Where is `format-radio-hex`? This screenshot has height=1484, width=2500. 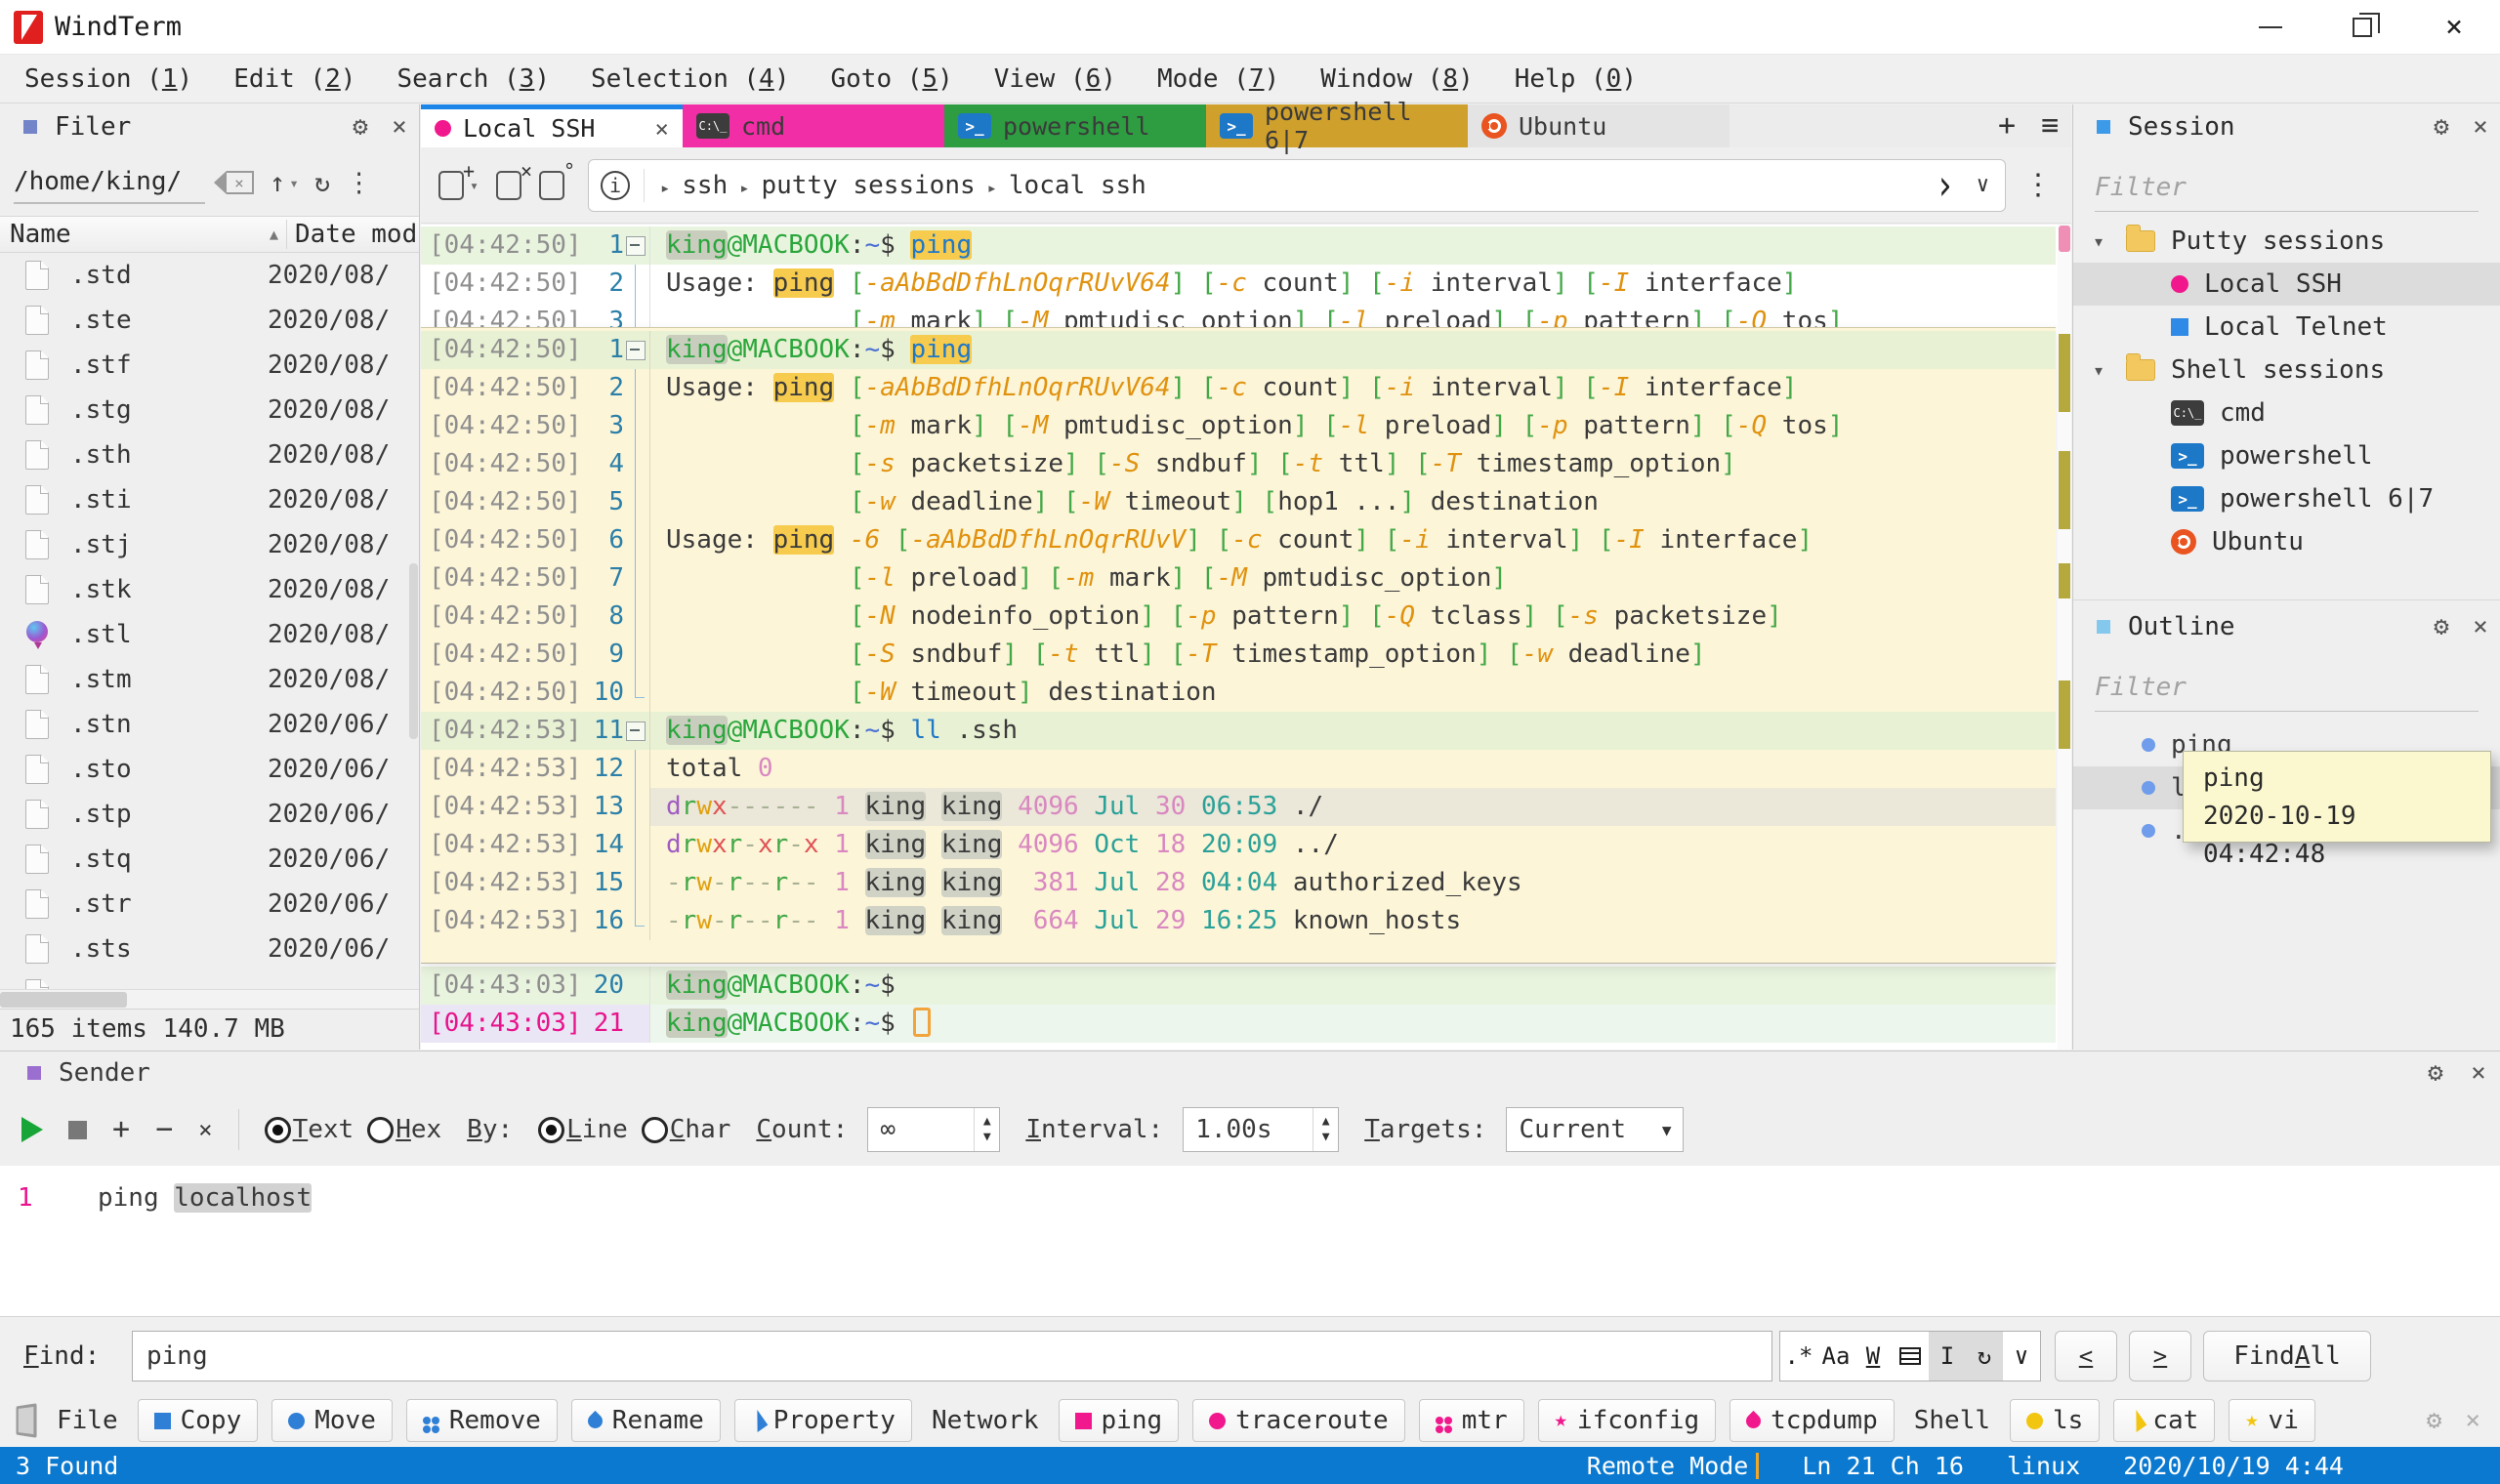 format-radio-hex is located at coordinates (381, 1130).